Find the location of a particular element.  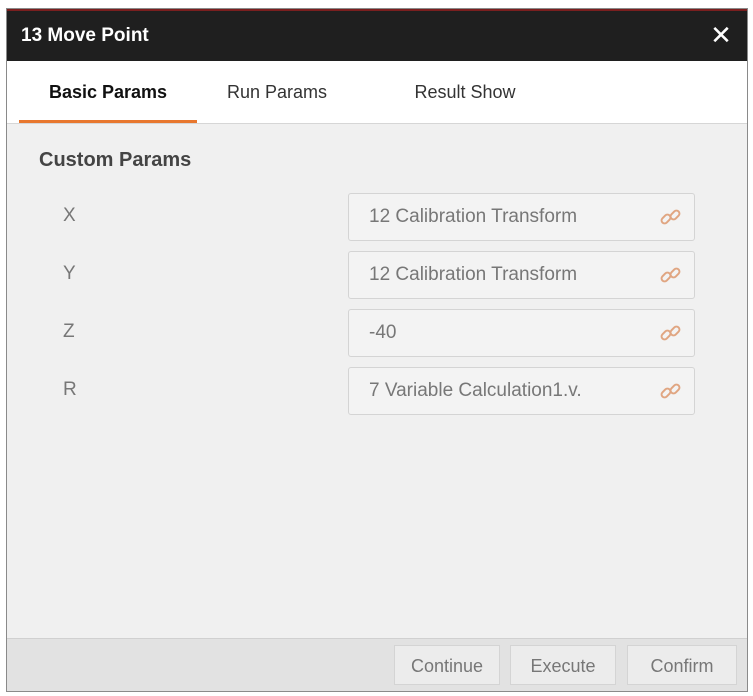

close-icon: ✕ is located at coordinates (721, 35).